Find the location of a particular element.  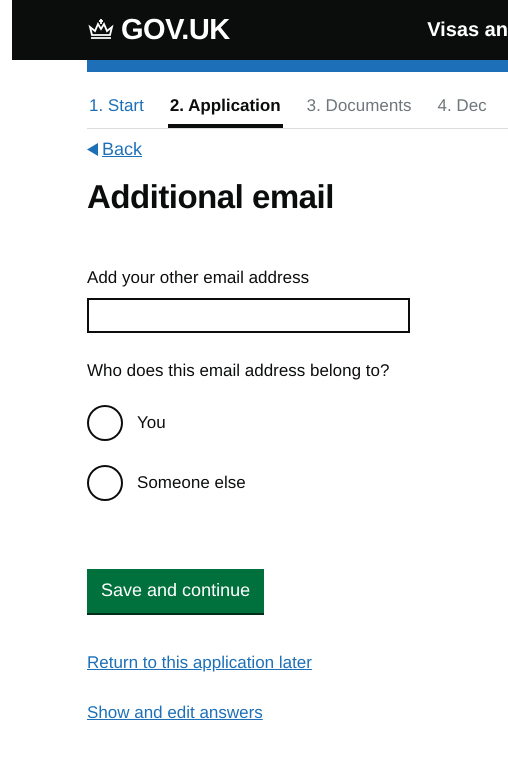

save-button: Save and continue is located at coordinates (175, 591).